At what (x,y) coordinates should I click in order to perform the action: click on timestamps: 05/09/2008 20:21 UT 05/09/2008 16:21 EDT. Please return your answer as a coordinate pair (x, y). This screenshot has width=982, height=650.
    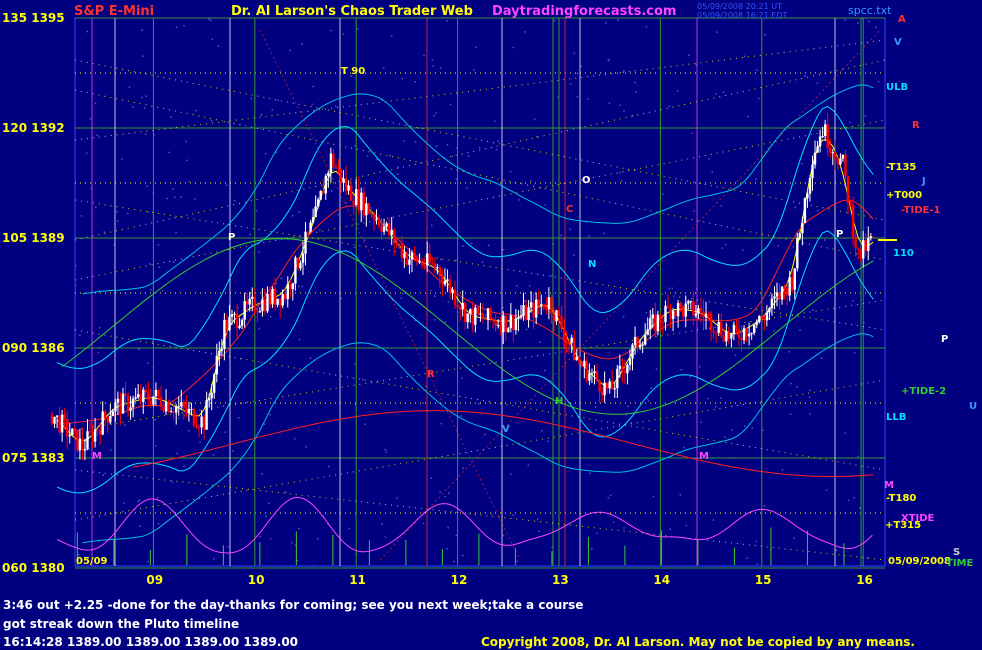
    Looking at the image, I should click on (742, 11).